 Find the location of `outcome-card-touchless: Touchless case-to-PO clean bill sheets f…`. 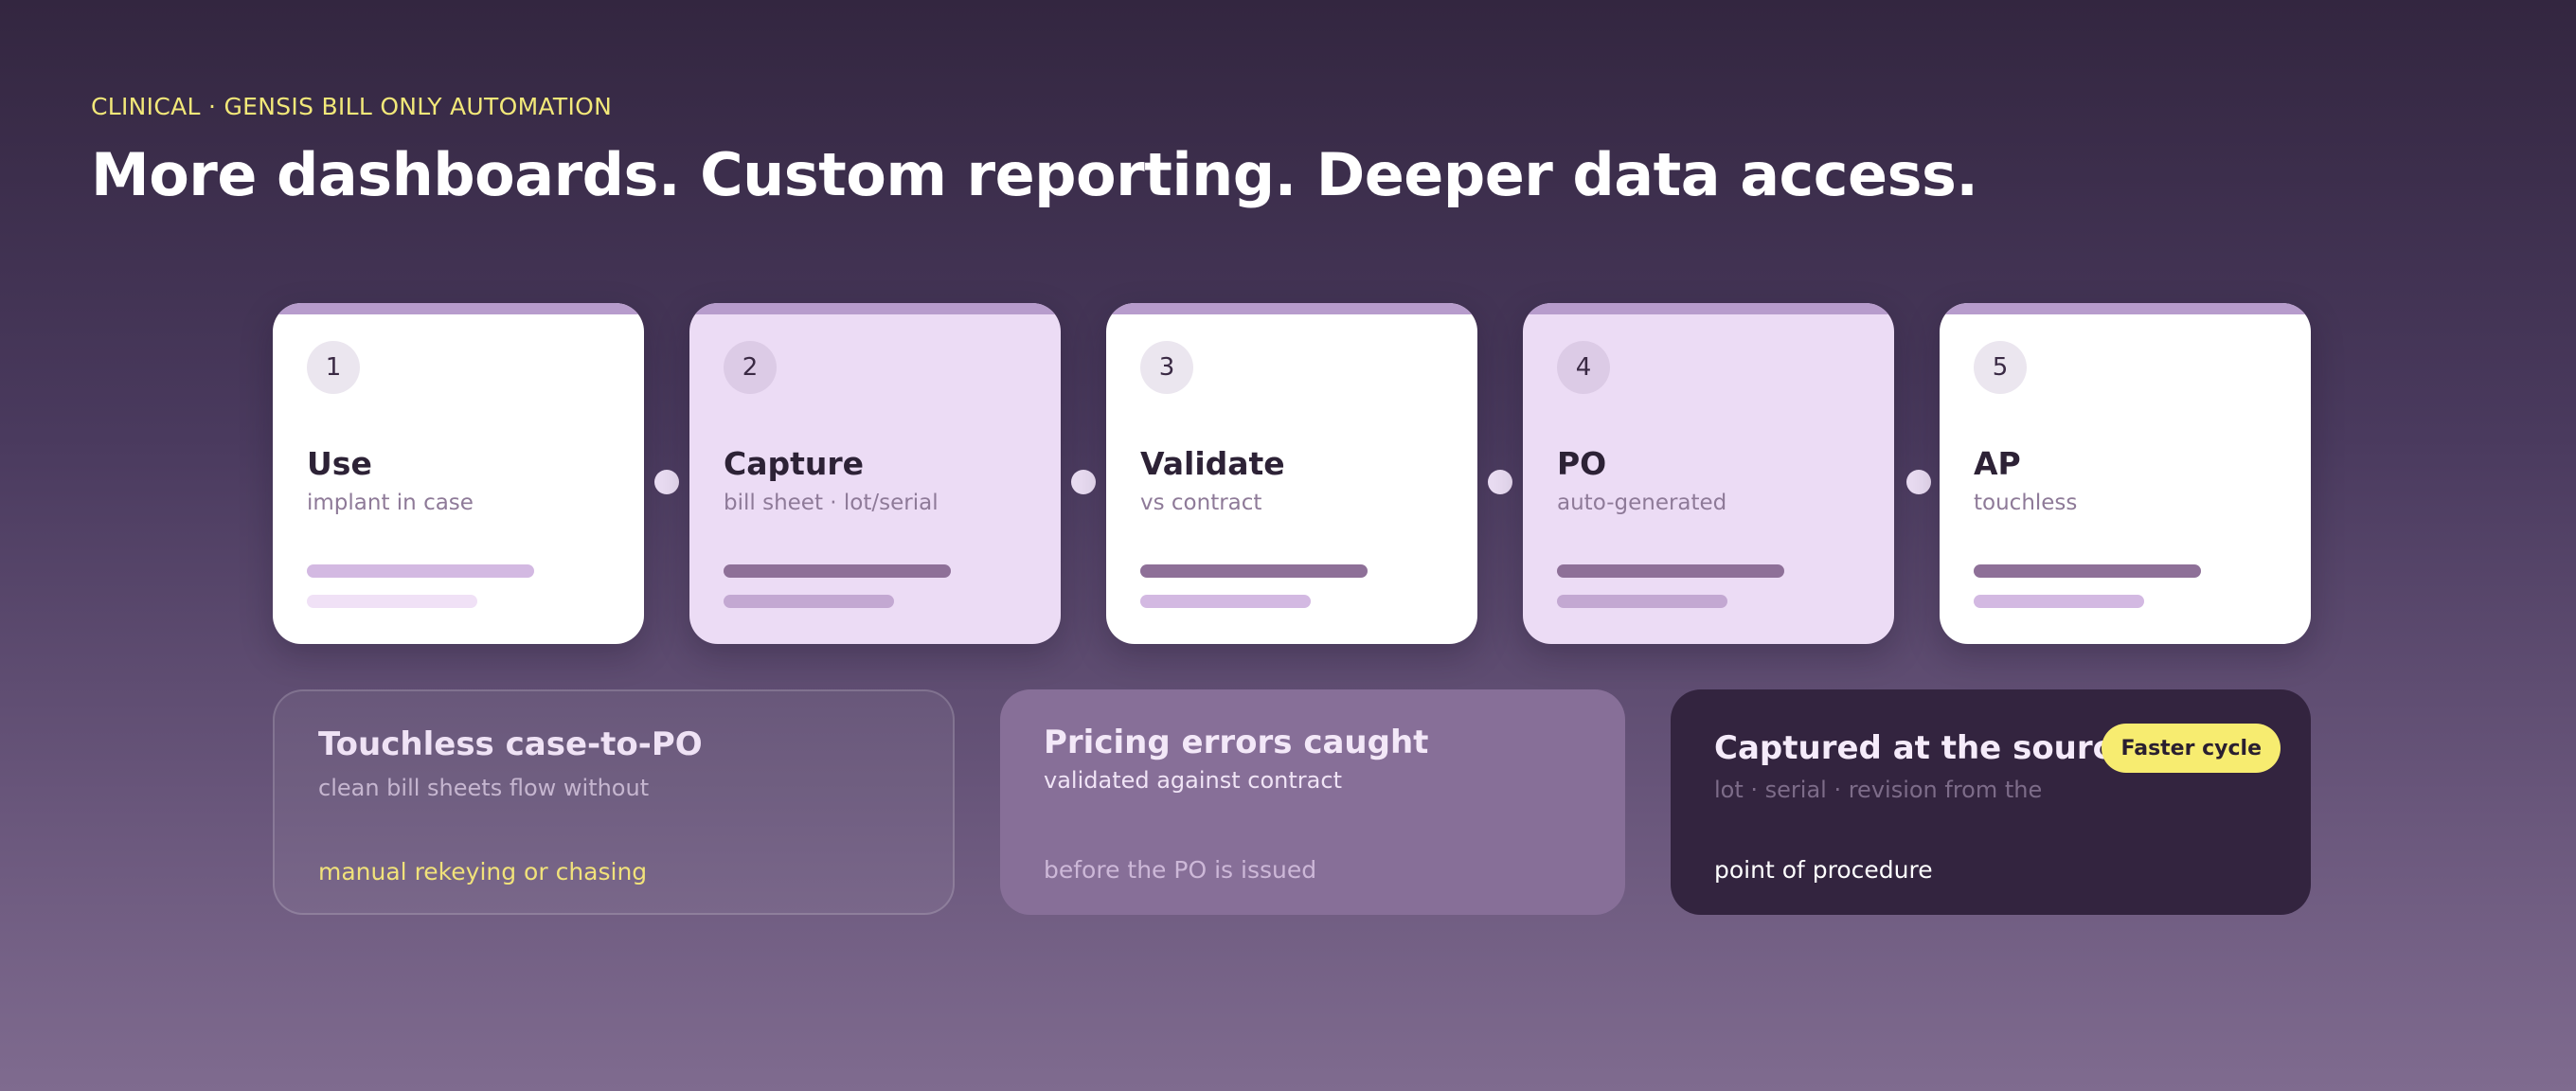

outcome-card-touchless: Touchless case-to-PO clean bill sheets f… is located at coordinates (614, 802).